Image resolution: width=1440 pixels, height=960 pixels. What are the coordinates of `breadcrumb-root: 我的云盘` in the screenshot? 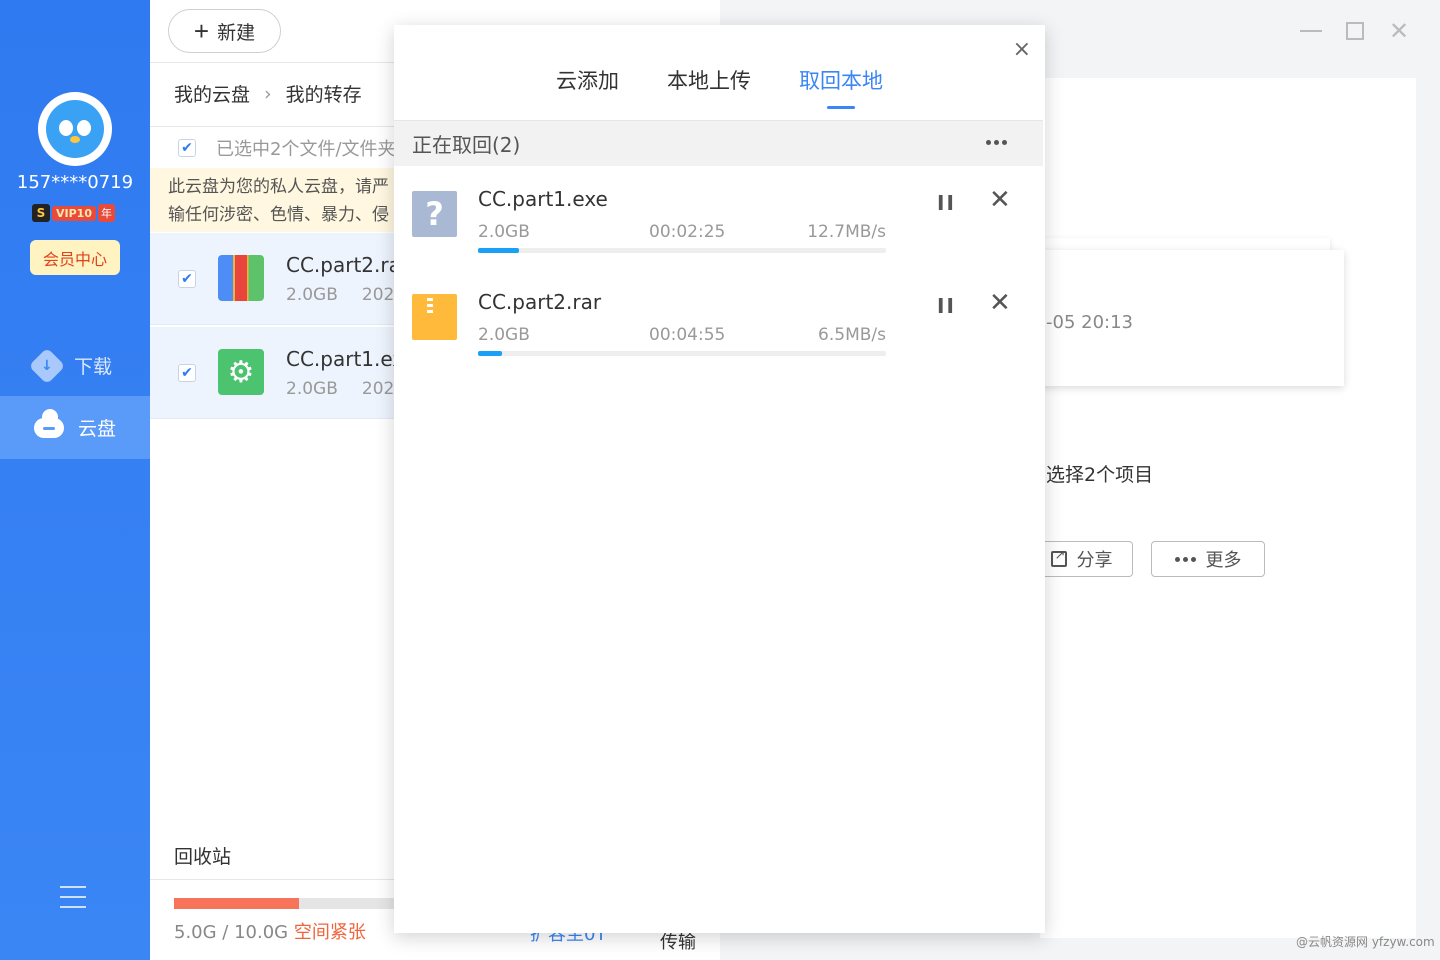 It's located at (212, 93).